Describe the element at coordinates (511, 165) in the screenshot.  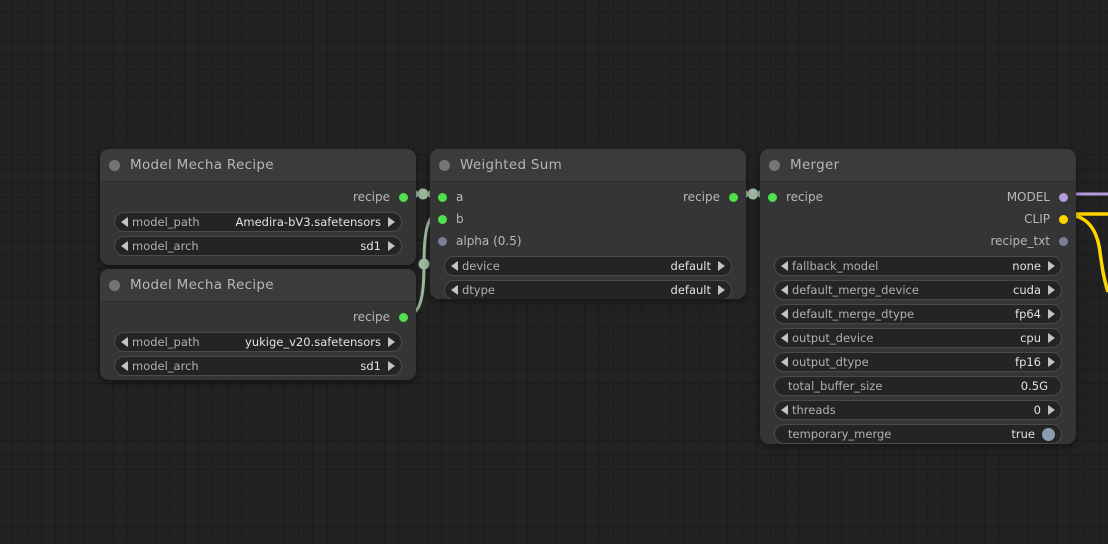
I see `node-title: Weighted Sum` at that location.